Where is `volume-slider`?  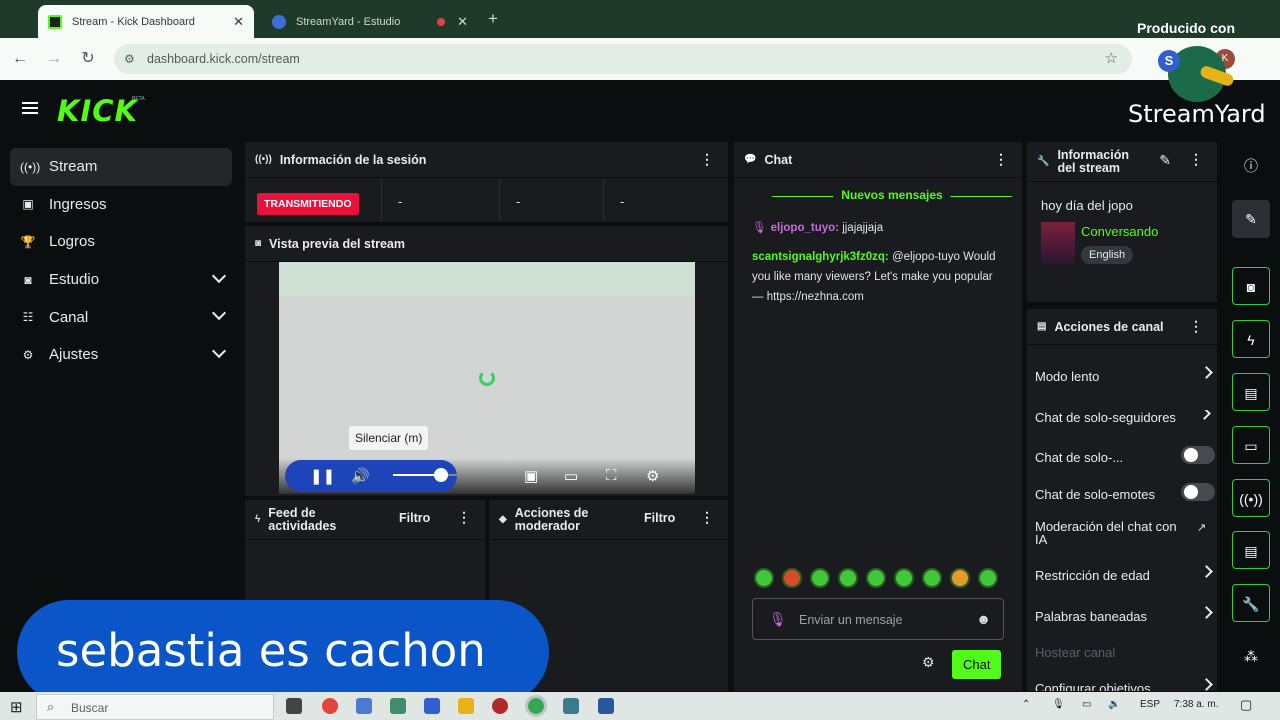
volume-slider is located at coordinates (441, 475).